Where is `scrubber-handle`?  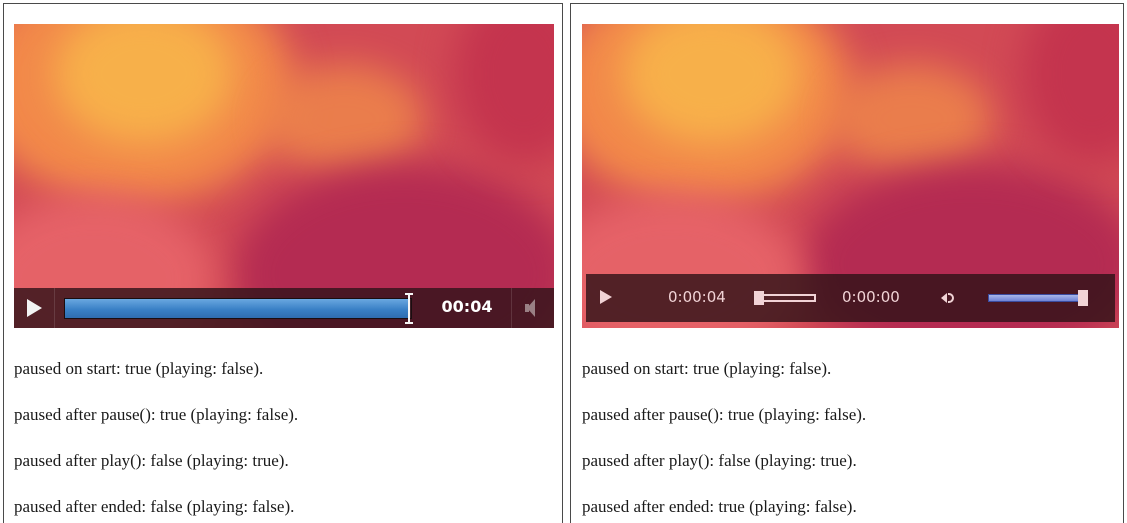 scrubber-handle is located at coordinates (408, 308).